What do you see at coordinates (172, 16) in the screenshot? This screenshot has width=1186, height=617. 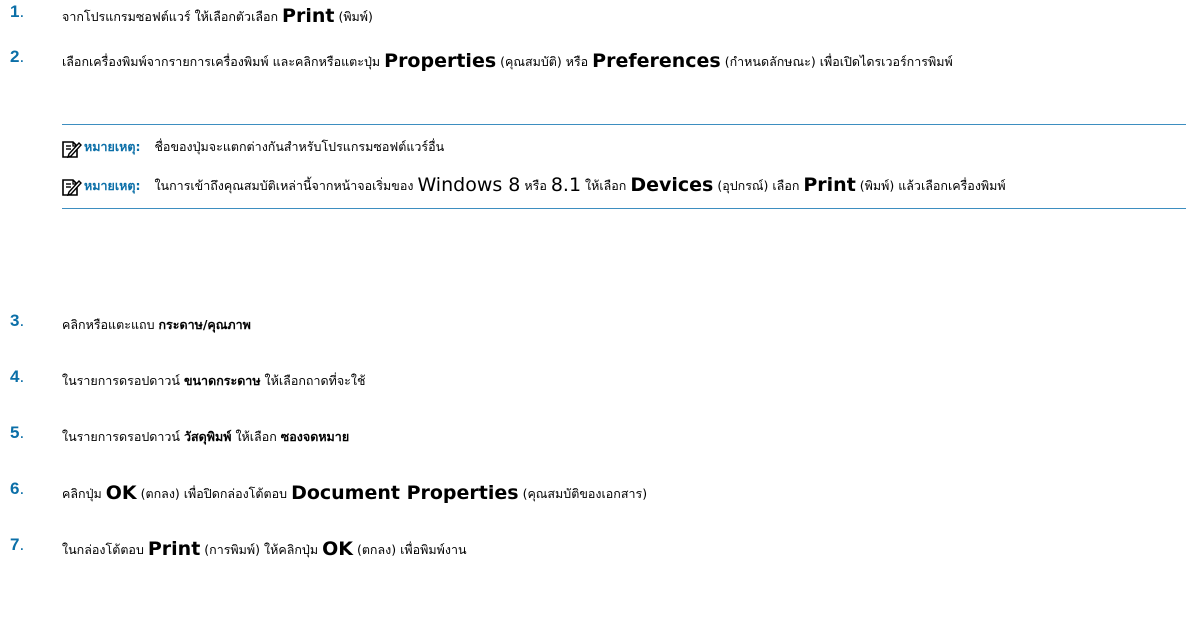 I see `text-run: จากโปรแกรมซอฟต์แวร์ ให้เลือกตัวเลือก` at bounding box center [172, 16].